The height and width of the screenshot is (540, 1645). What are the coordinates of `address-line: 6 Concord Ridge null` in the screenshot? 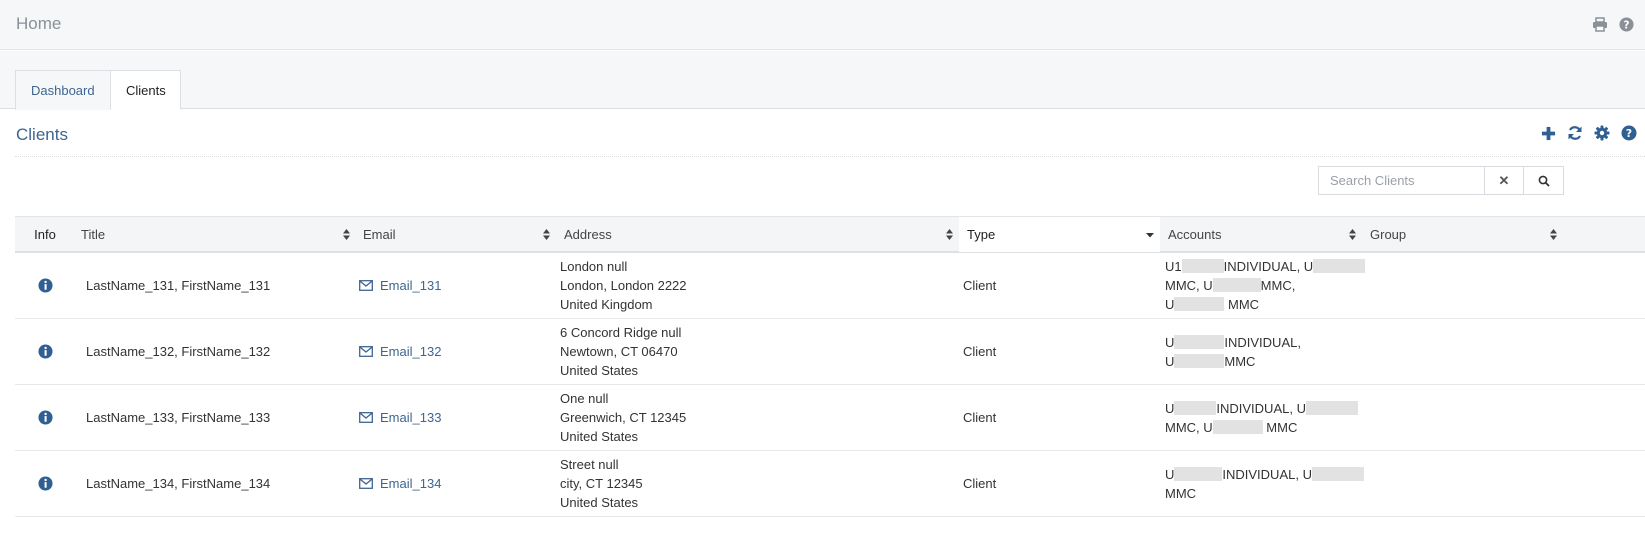 It's located at (621, 332).